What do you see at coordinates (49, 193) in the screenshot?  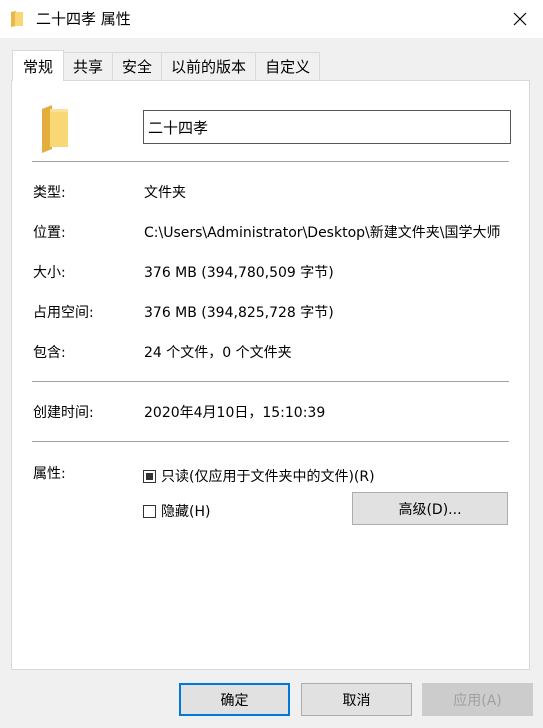 I see `type-label: 类型:` at bounding box center [49, 193].